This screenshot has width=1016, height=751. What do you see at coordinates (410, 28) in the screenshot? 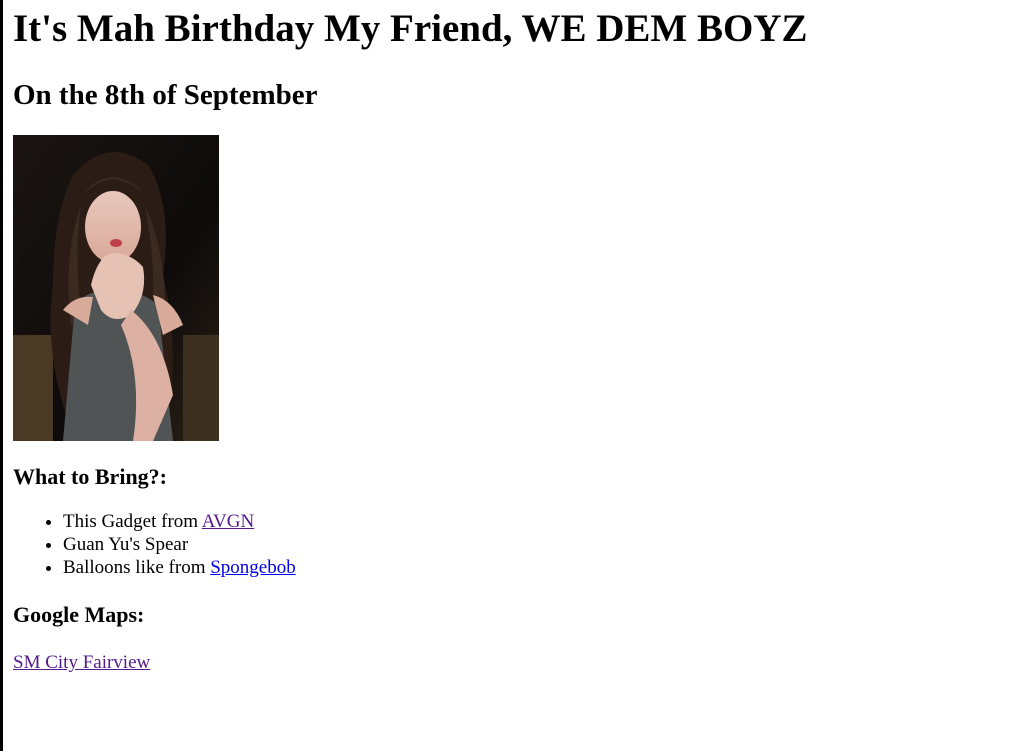
I see `page-title: It's Mah Birthday My Friend, WE DEM BOYZ` at bounding box center [410, 28].